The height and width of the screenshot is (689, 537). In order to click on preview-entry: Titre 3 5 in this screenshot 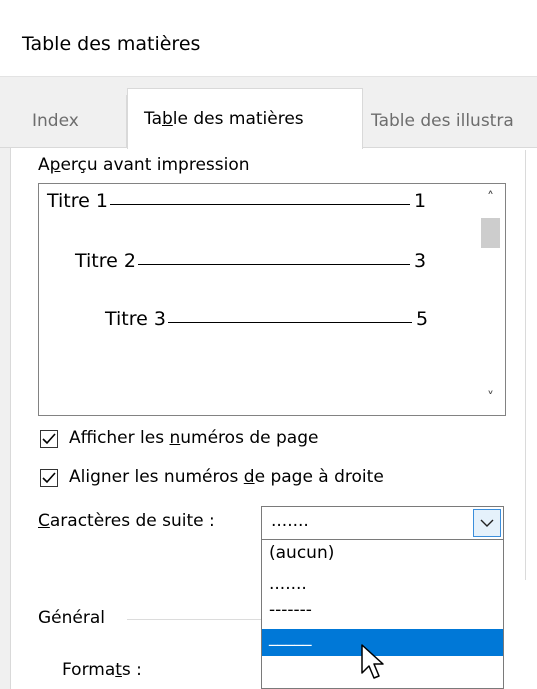, I will do `click(267, 319)`.